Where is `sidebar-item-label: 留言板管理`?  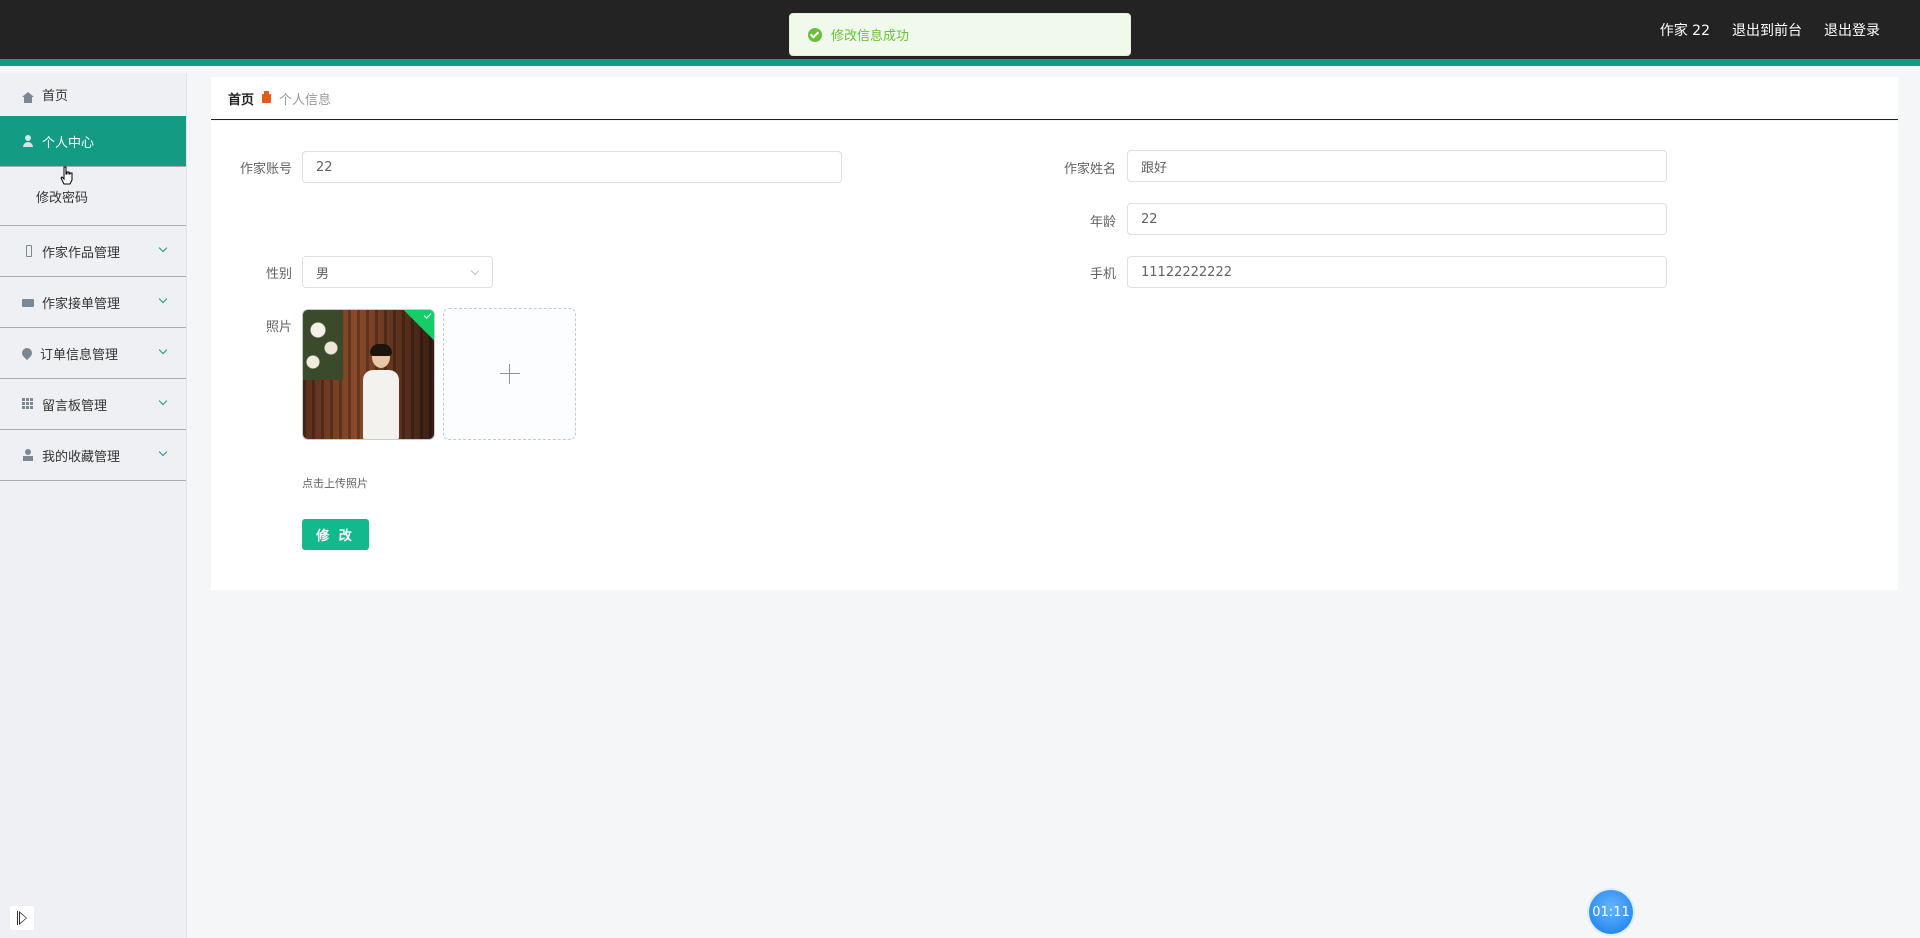 sidebar-item-label: 留言板管理 is located at coordinates (75, 406).